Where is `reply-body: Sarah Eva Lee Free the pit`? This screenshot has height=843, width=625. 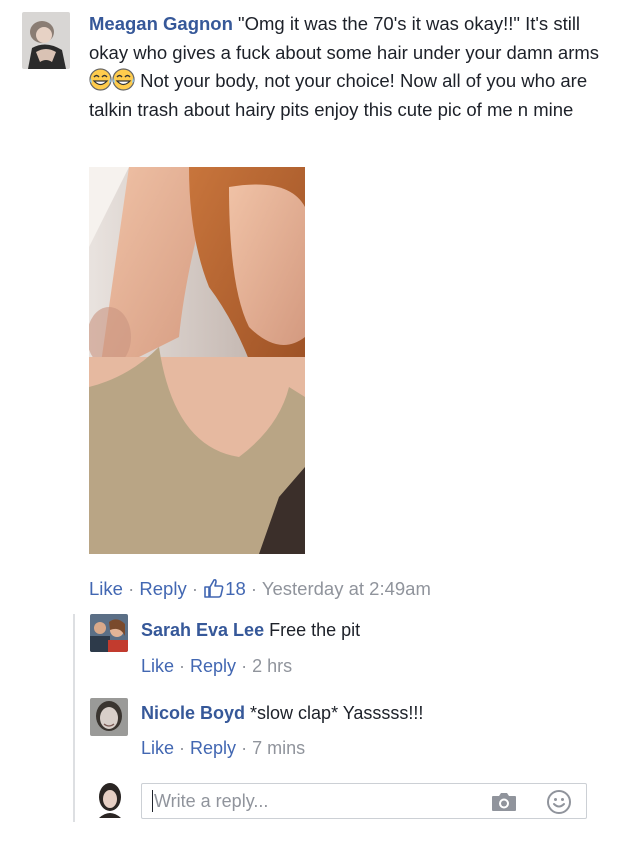
reply-body: Sarah Eva Lee Free the pit is located at coordinates (250, 630).